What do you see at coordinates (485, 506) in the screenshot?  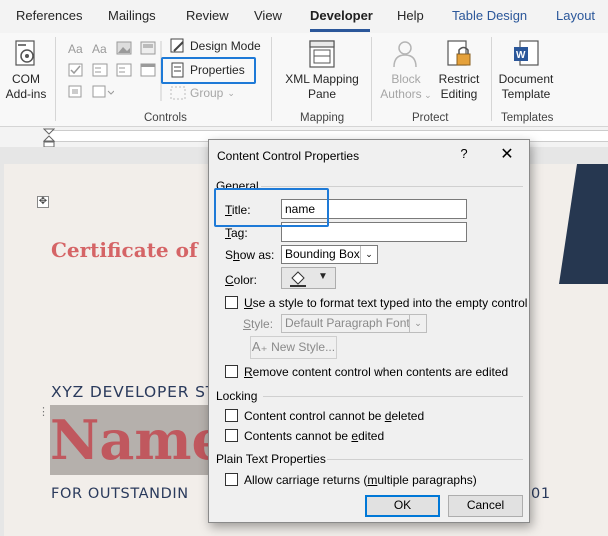 I see `cancel-button: Cancel` at bounding box center [485, 506].